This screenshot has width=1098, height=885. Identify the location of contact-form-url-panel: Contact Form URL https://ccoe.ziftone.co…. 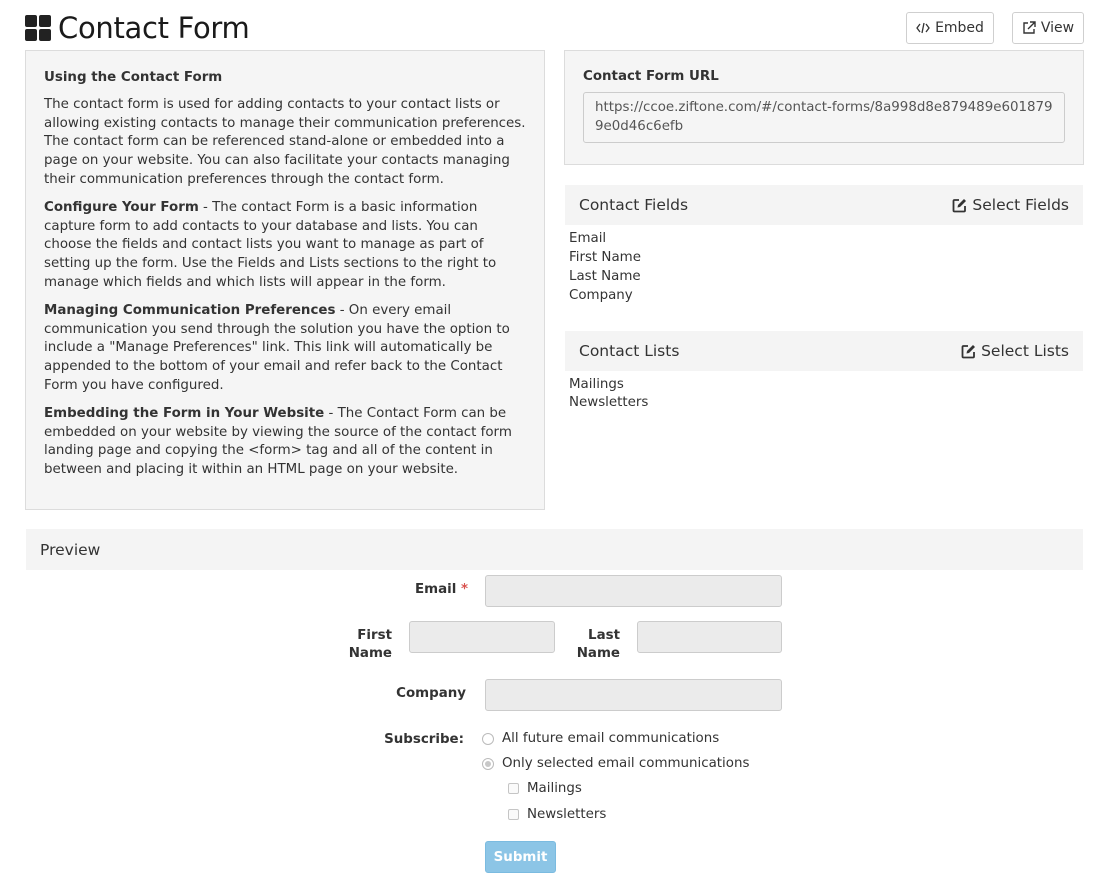
(824, 107).